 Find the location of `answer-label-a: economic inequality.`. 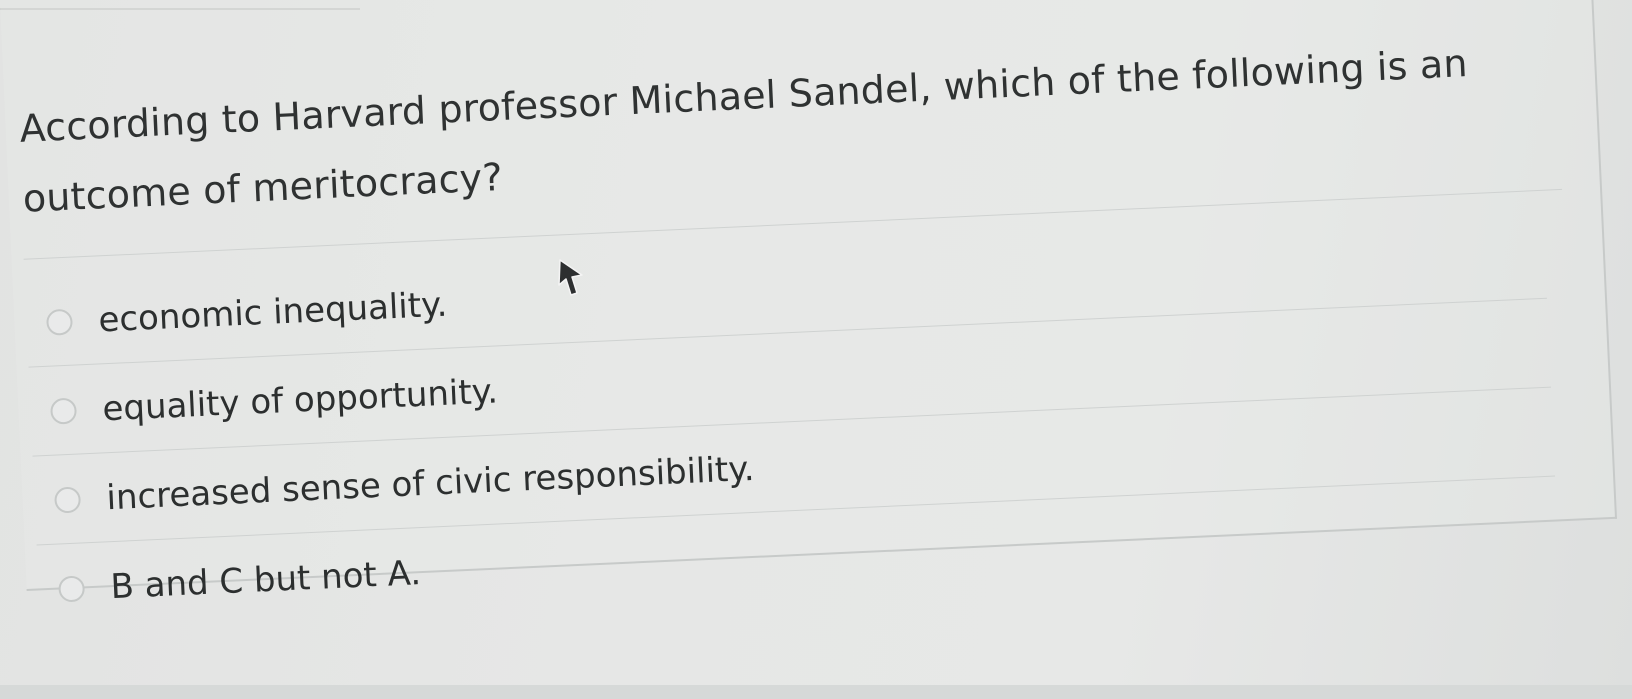

answer-label-a: economic inequality. is located at coordinates (273, 312).